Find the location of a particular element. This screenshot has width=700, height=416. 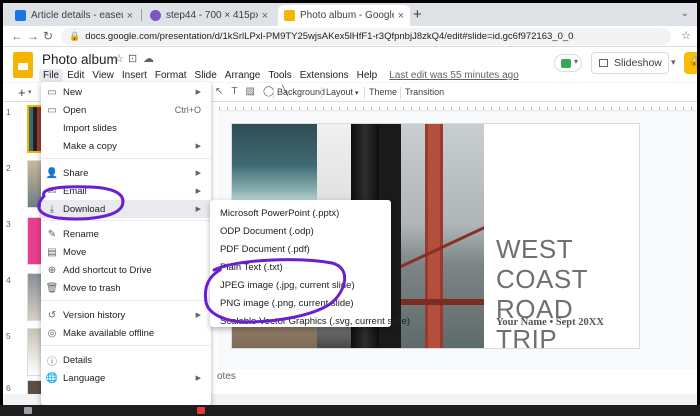

bookmark-star-icon: ☆ is located at coordinates (686, 35).